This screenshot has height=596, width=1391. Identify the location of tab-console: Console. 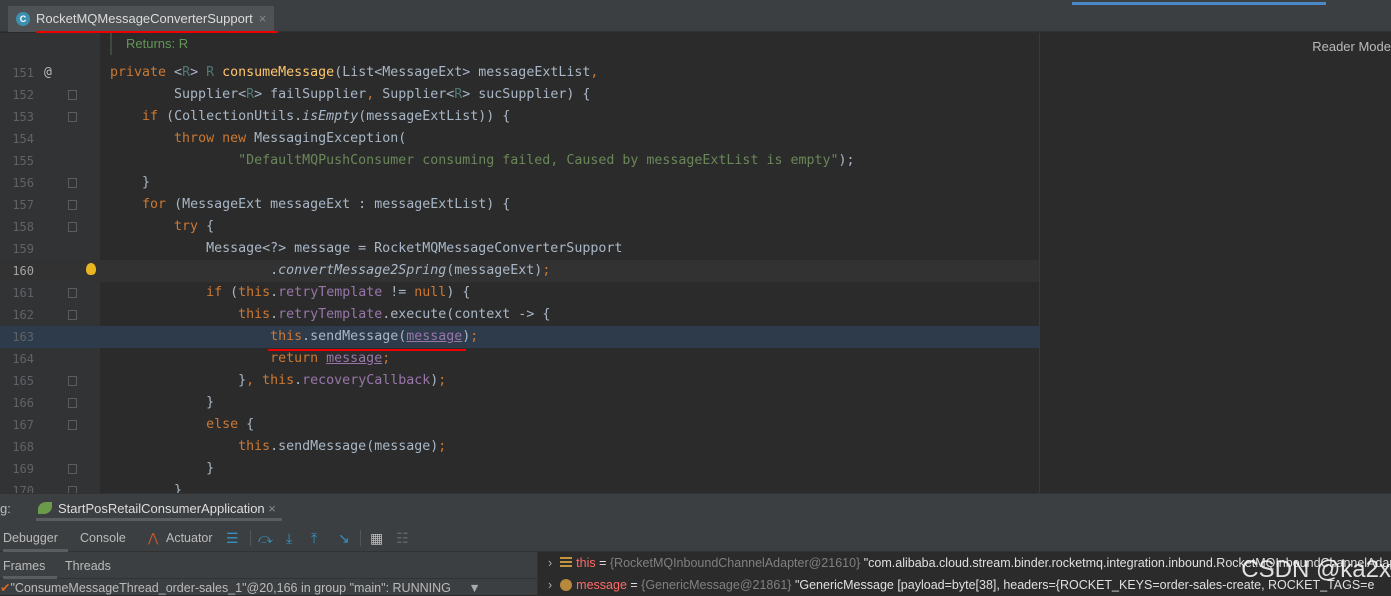
(103, 538).